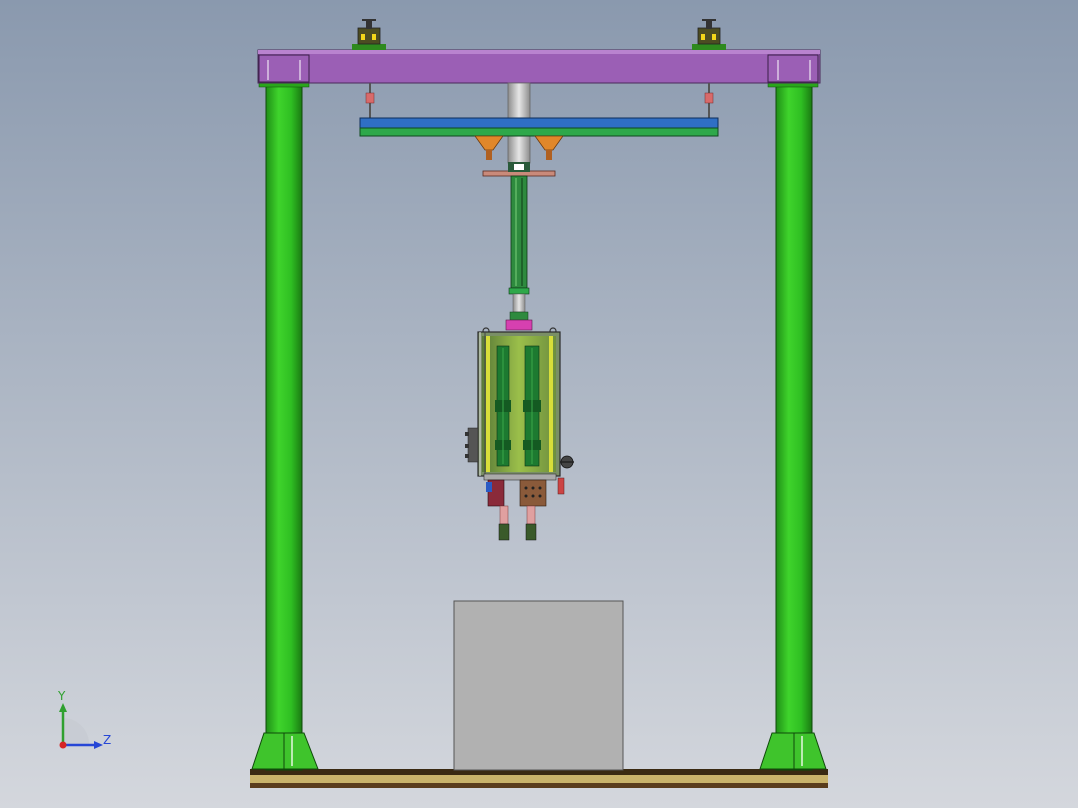 The width and height of the screenshot is (1078, 812). Describe the element at coordinates (472, 445) in the screenshot. I see `left-valve-block` at that location.